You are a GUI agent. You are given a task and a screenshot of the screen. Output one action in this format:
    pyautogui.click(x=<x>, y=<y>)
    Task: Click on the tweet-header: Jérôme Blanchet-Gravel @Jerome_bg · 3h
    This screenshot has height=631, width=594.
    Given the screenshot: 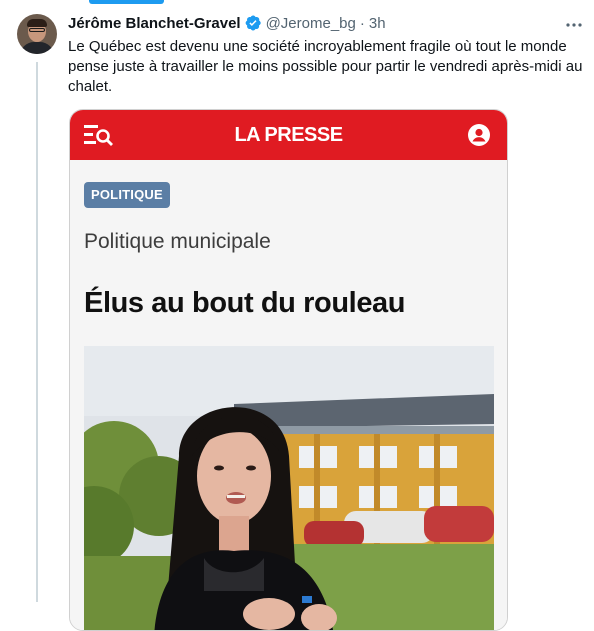 What is the action you would take?
    pyautogui.click(x=227, y=23)
    